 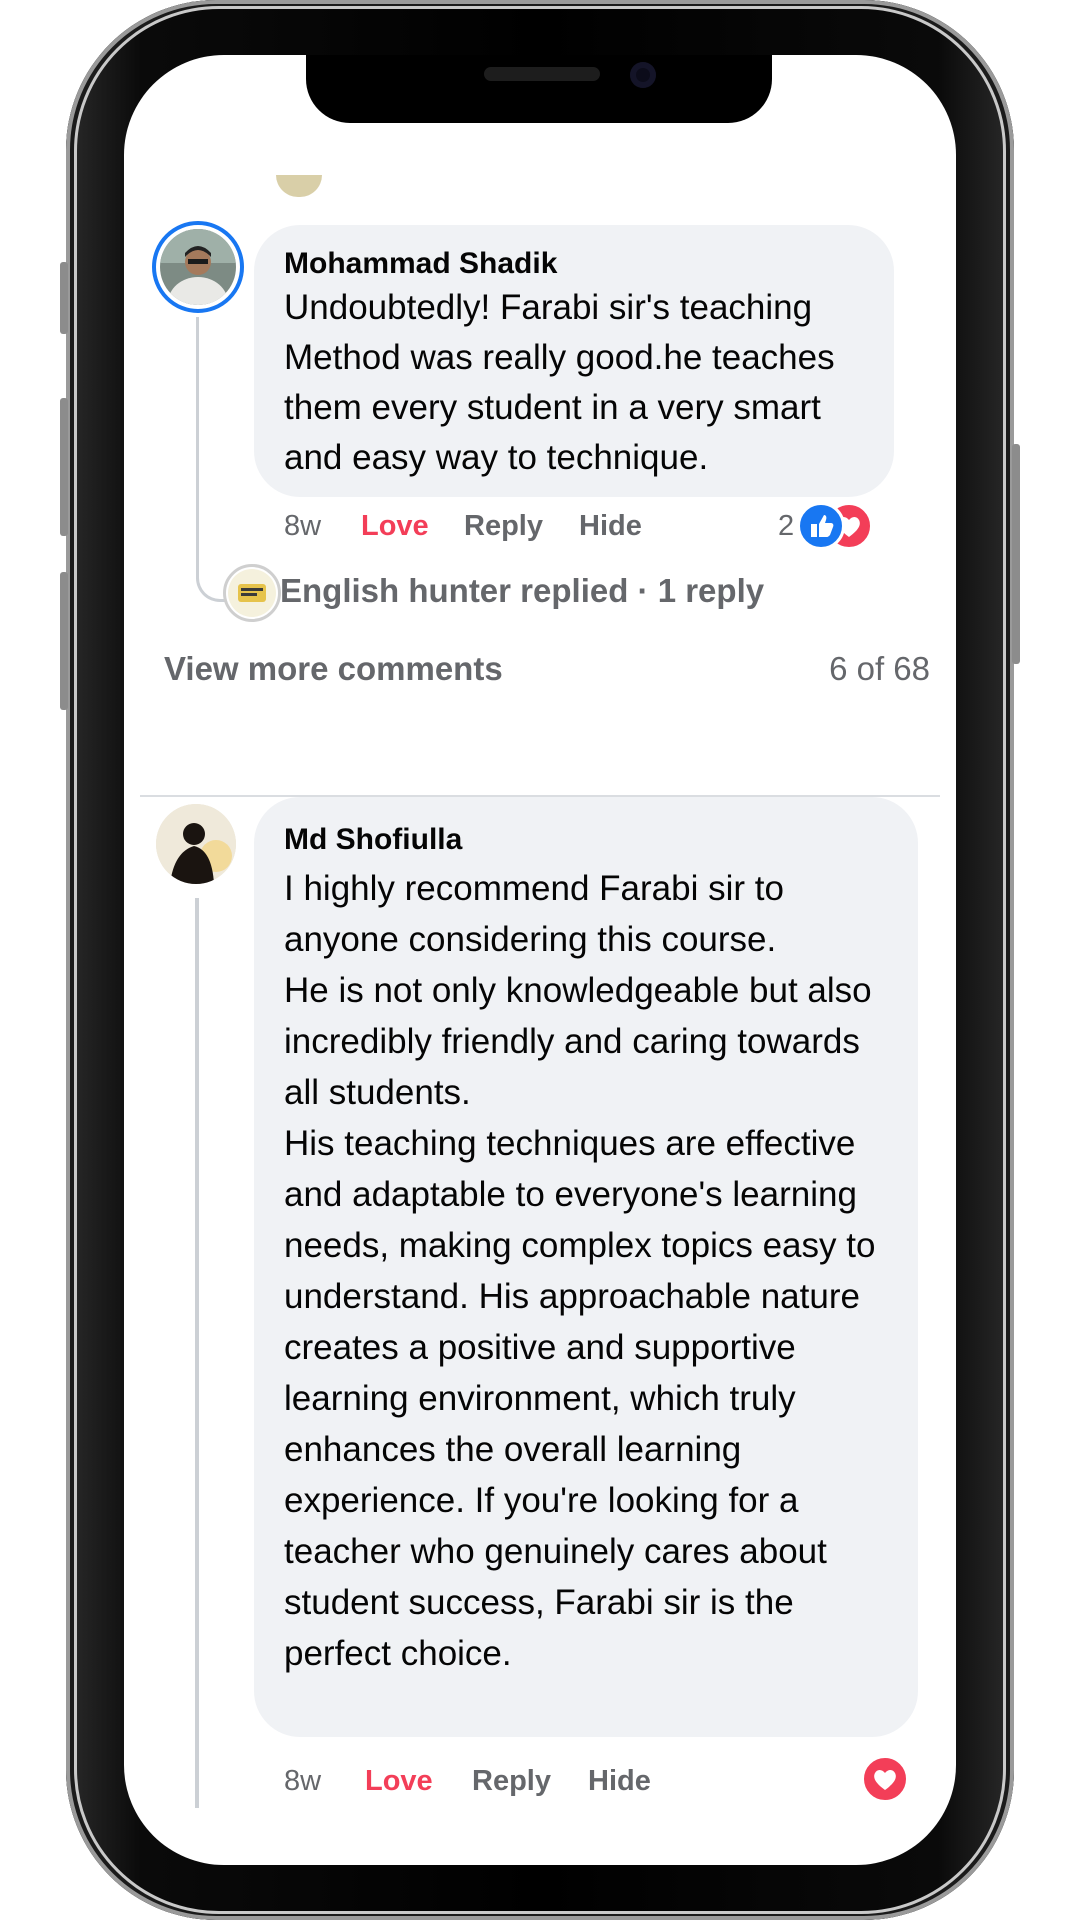 I want to click on comment-actions: 8w Love Reply Hide, so click(x=540, y=1785).